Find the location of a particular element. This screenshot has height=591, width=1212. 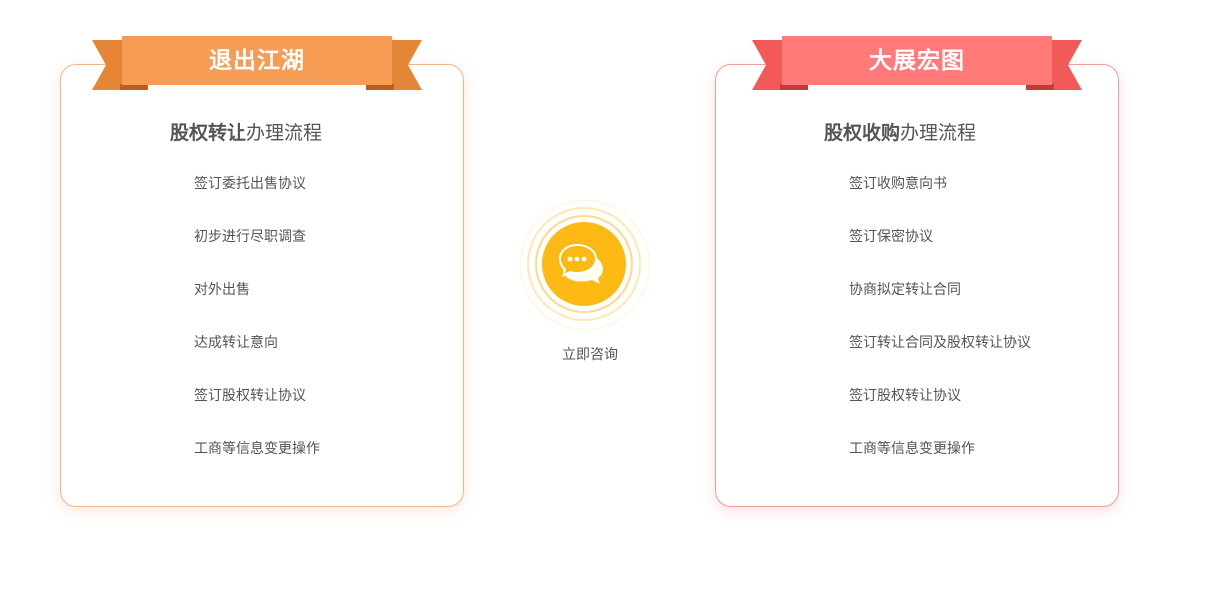

exit-process-title: 股权转让办理流程 is located at coordinates (246, 133).